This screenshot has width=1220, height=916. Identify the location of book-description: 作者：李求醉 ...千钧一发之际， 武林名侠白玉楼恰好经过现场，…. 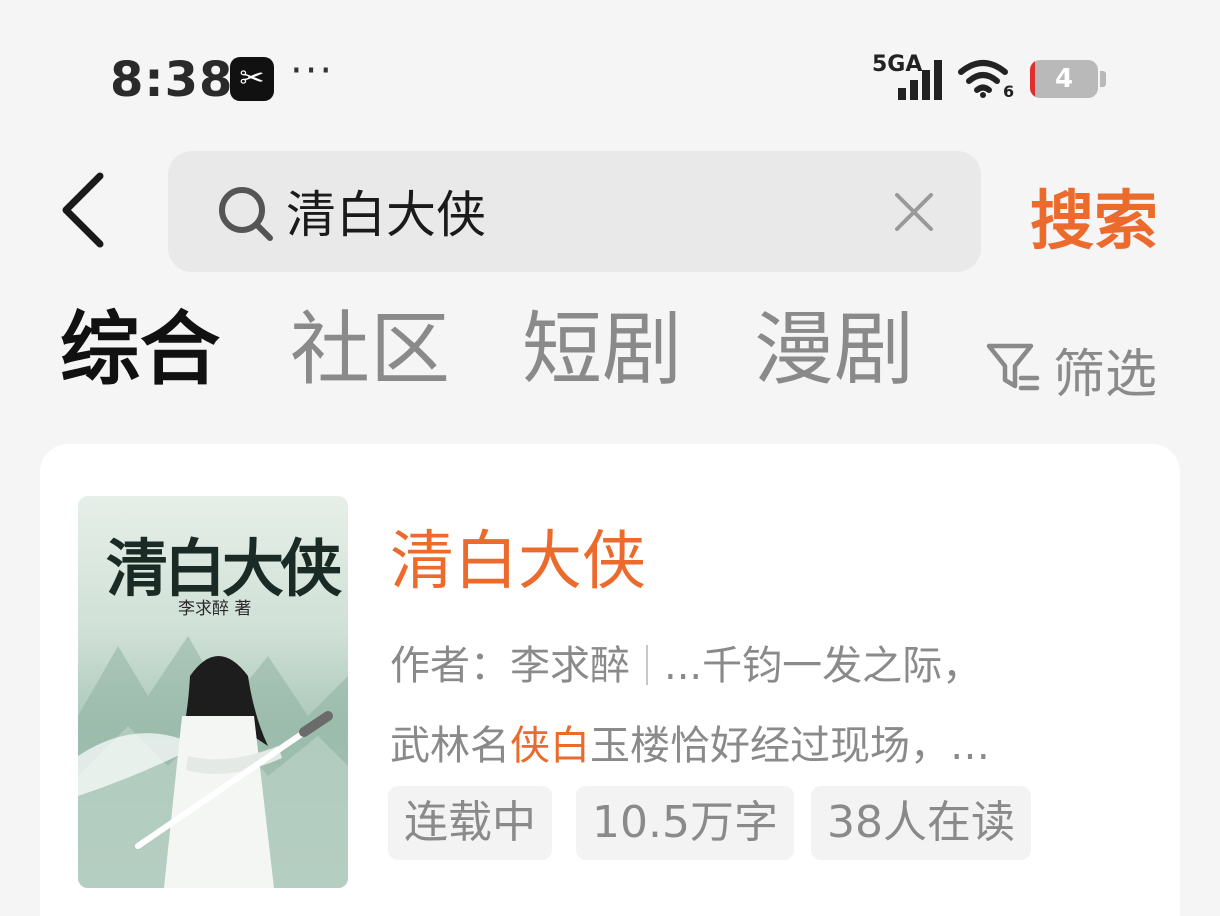
(770, 706).